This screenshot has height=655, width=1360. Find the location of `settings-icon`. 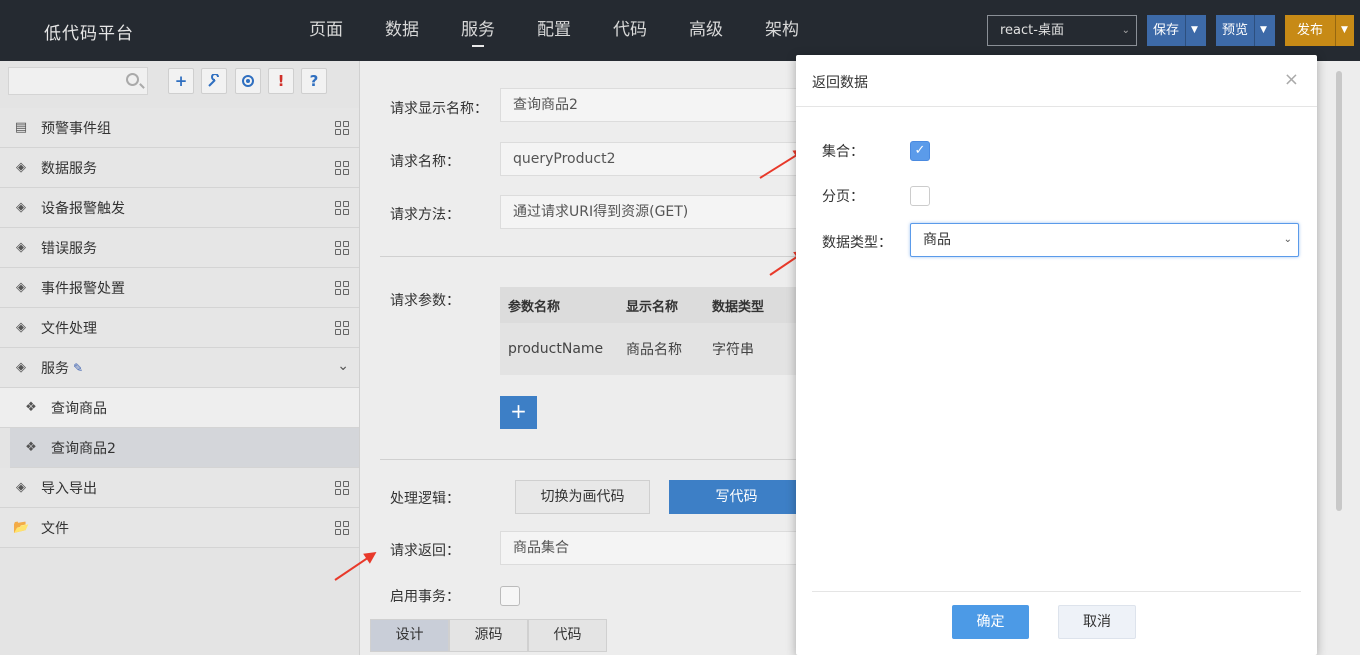

settings-icon is located at coordinates (248, 81).